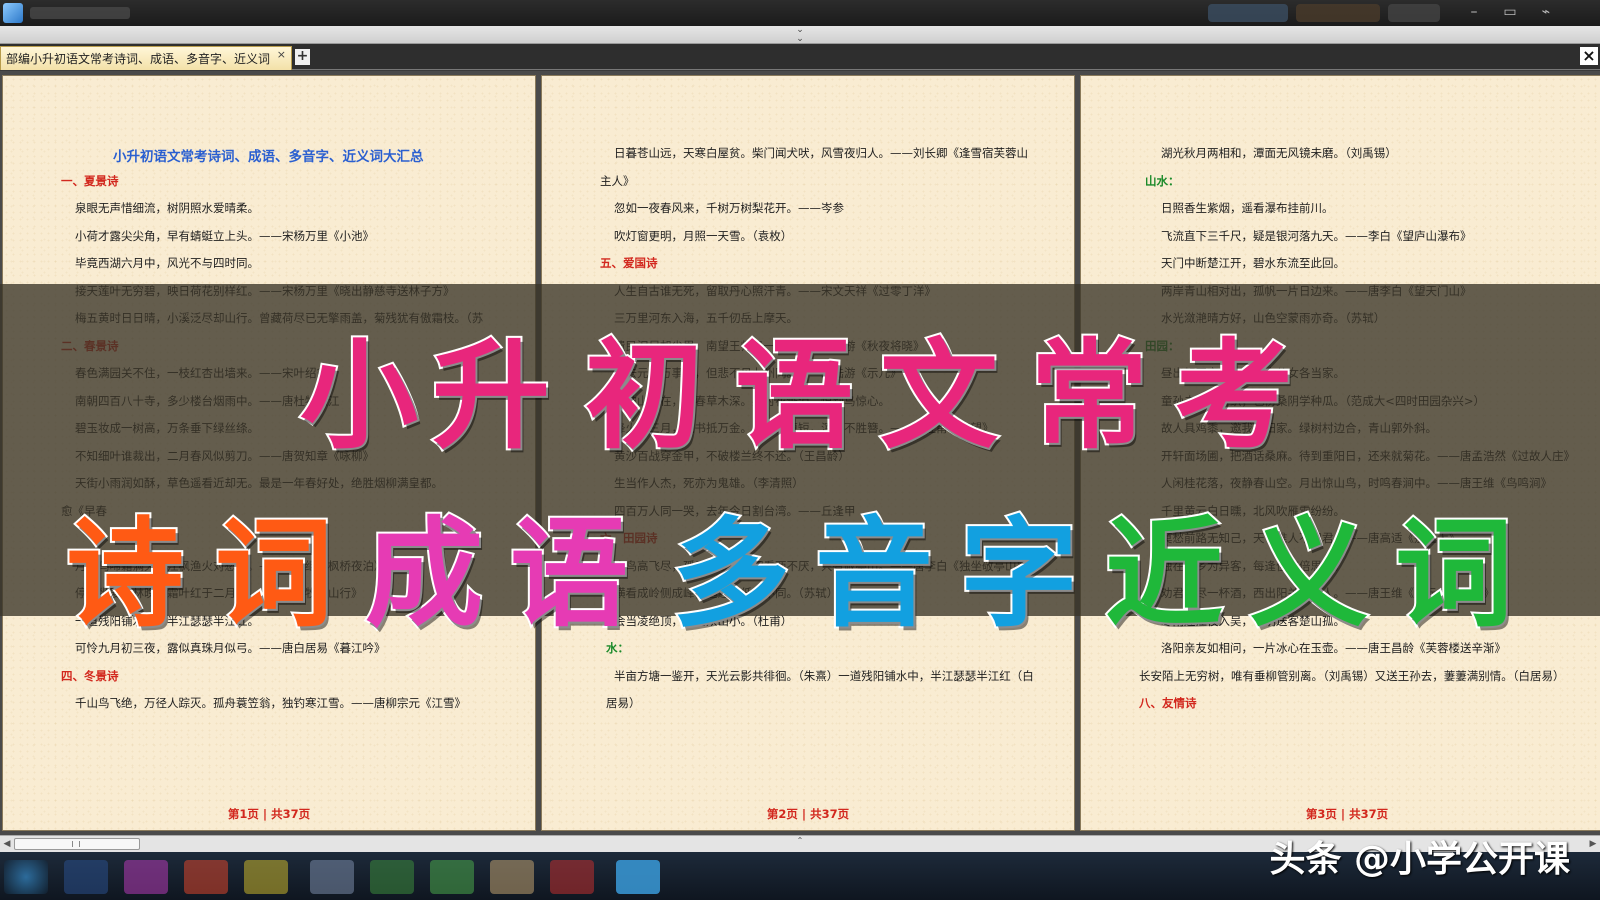  Describe the element at coordinates (1347, 814) in the screenshot. I see `page-number: 第3页 | 共37页` at that location.